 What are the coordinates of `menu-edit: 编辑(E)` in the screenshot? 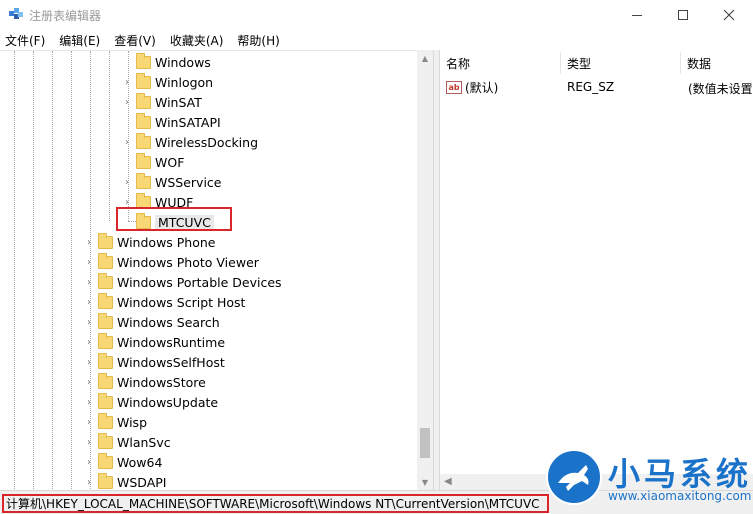 It's located at (79, 40).